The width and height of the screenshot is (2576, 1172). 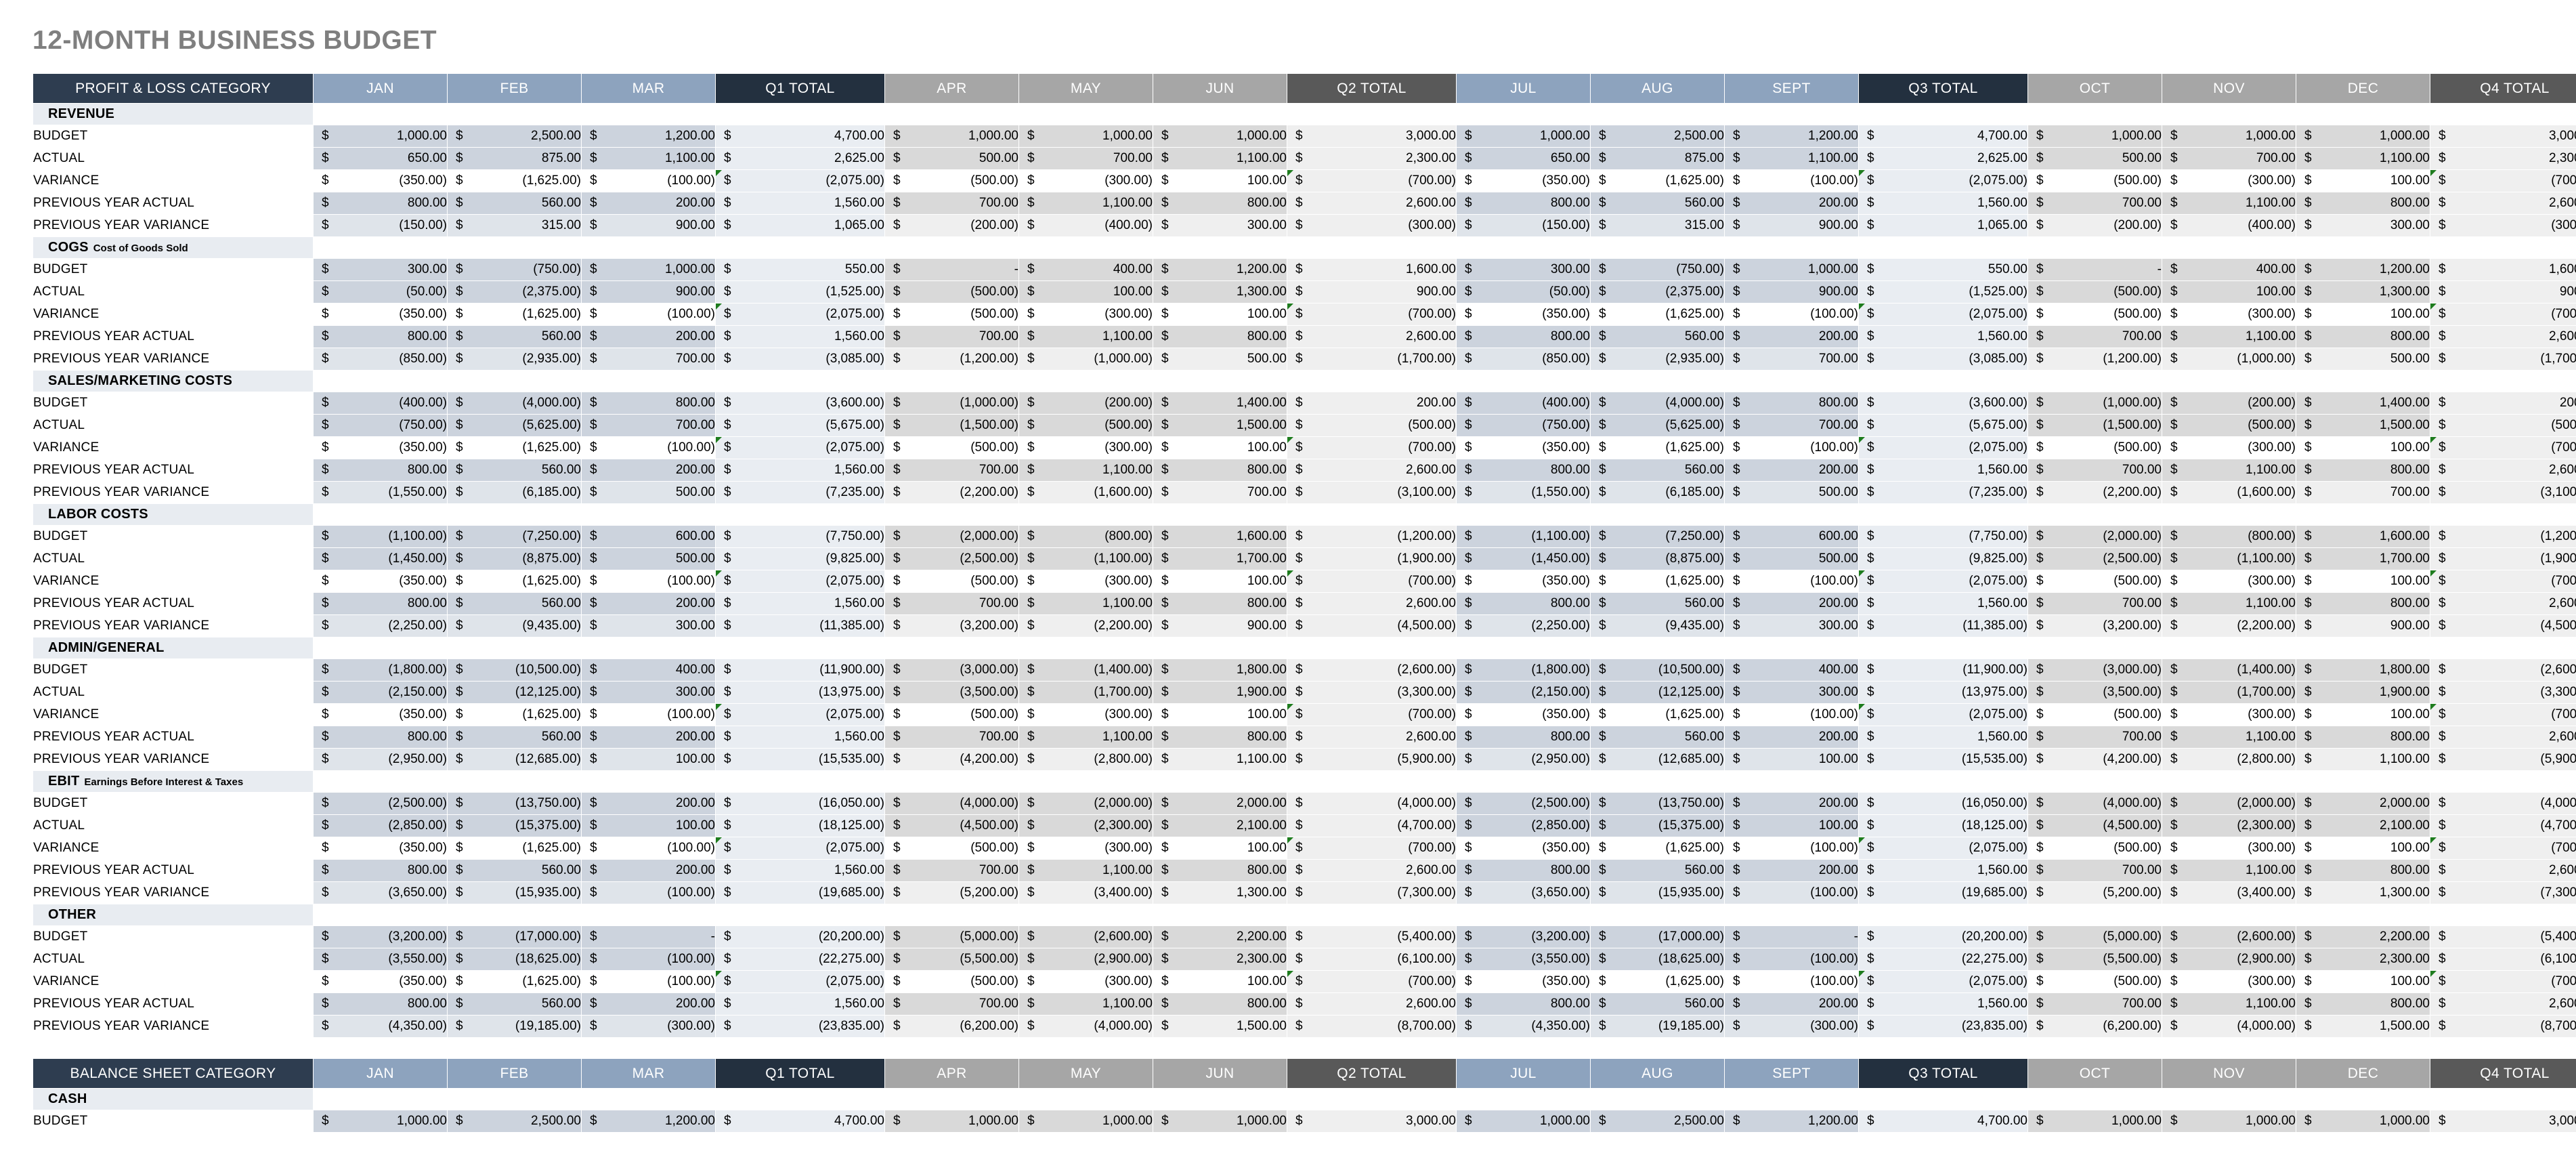 I want to click on cell-aug: $ (18,625.00), so click(x=1657, y=960).